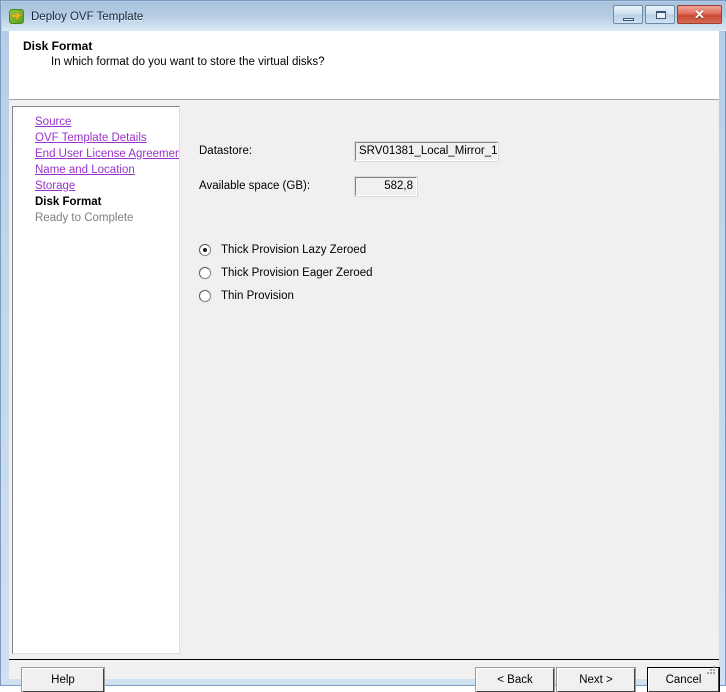 This screenshot has width=726, height=692. Describe the element at coordinates (58, 46) in the screenshot. I see `page-title: Disk Format` at that location.